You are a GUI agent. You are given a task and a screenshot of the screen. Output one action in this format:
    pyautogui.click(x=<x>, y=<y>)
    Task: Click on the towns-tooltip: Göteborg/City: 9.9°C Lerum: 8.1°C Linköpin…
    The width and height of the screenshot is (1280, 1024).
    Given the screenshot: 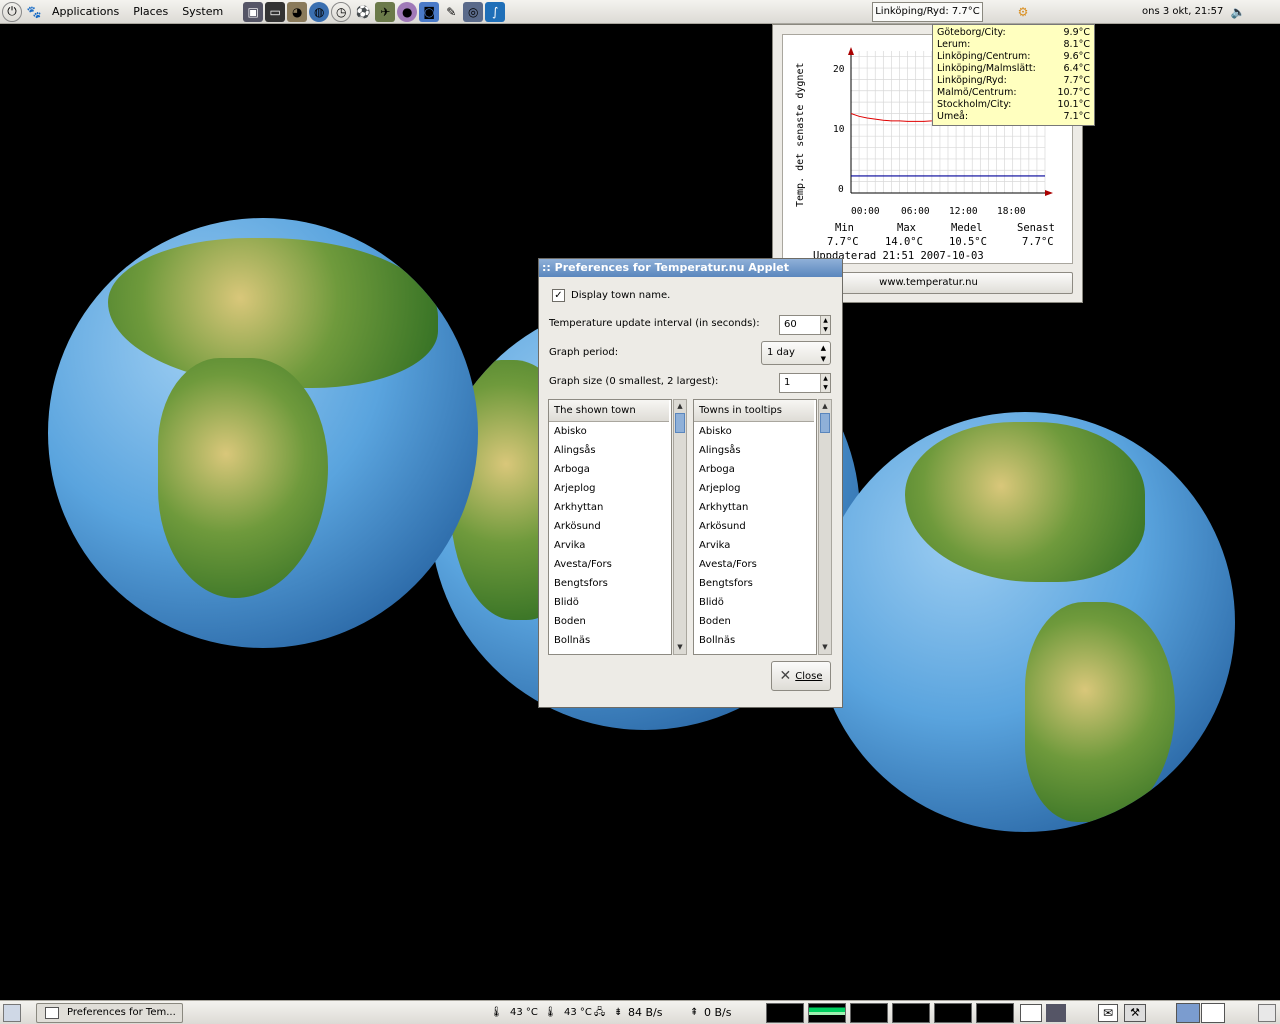 What is the action you would take?
    pyautogui.click(x=1013, y=75)
    